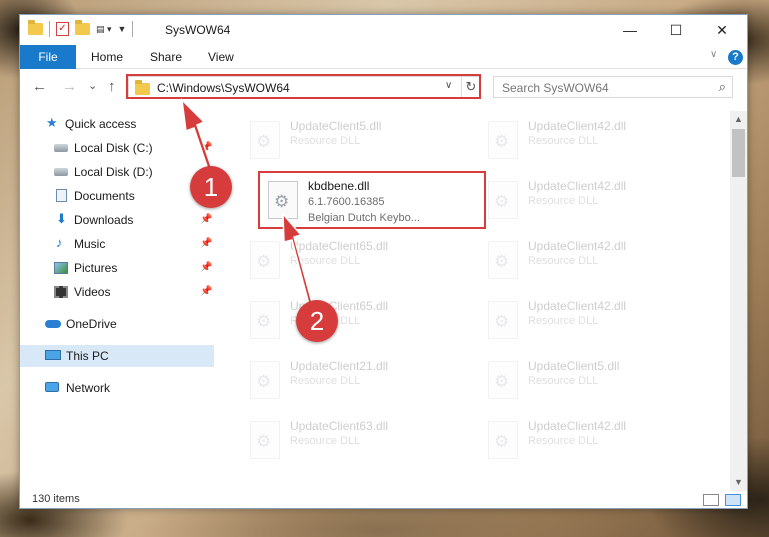  What do you see at coordinates (117, 292) in the screenshot?
I see `sidebar-item-videos: Videos 📌` at bounding box center [117, 292].